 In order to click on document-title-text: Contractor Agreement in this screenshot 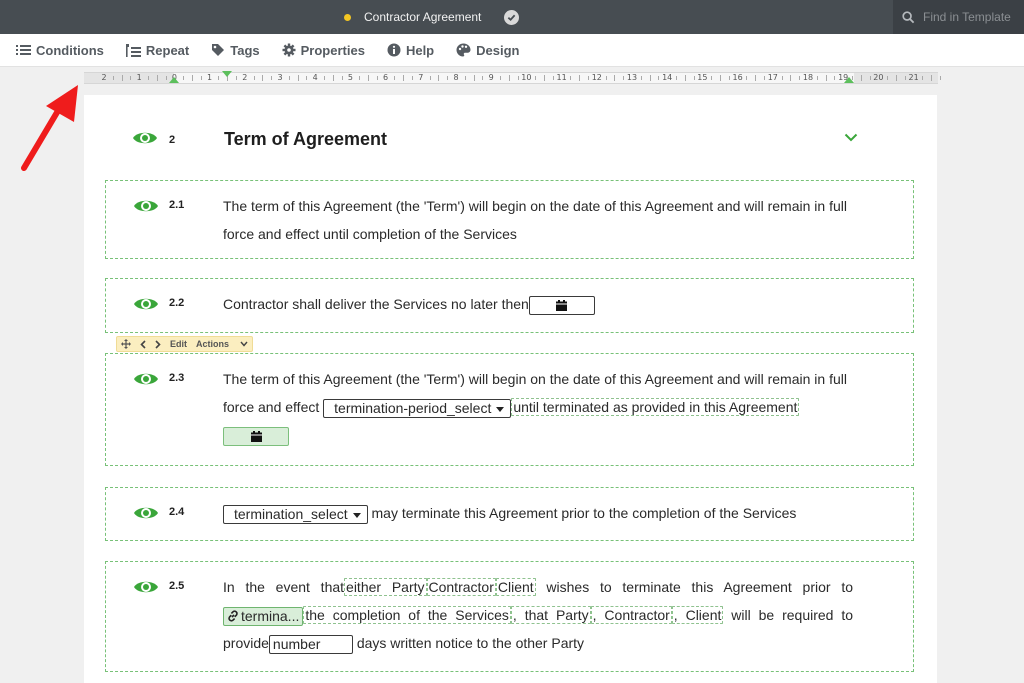, I will do `click(423, 17)`.